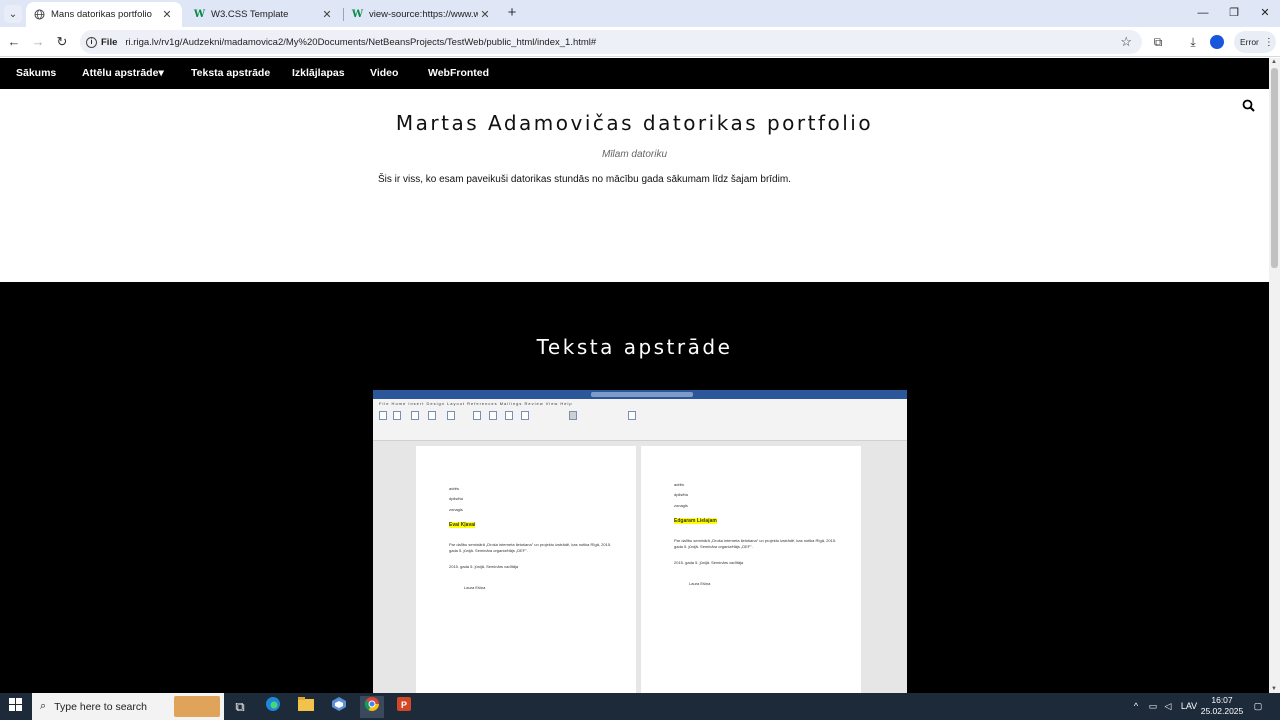 This screenshot has height=720, width=1280. What do you see at coordinates (1193, 42) in the screenshot?
I see `download-icon: ⤓` at bounding box center [1193, 42].